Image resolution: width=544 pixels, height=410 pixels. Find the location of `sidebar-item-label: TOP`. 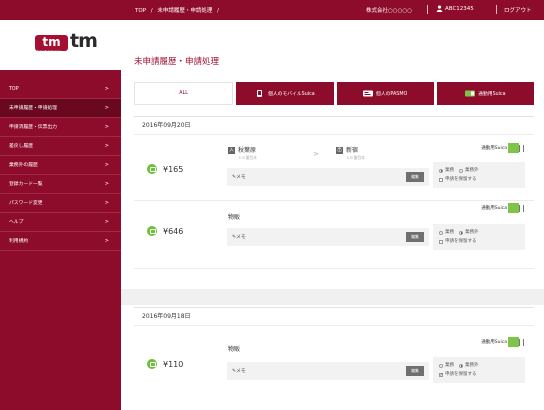

sidebar-item-label: TOP is located at coordinates (14, 89).